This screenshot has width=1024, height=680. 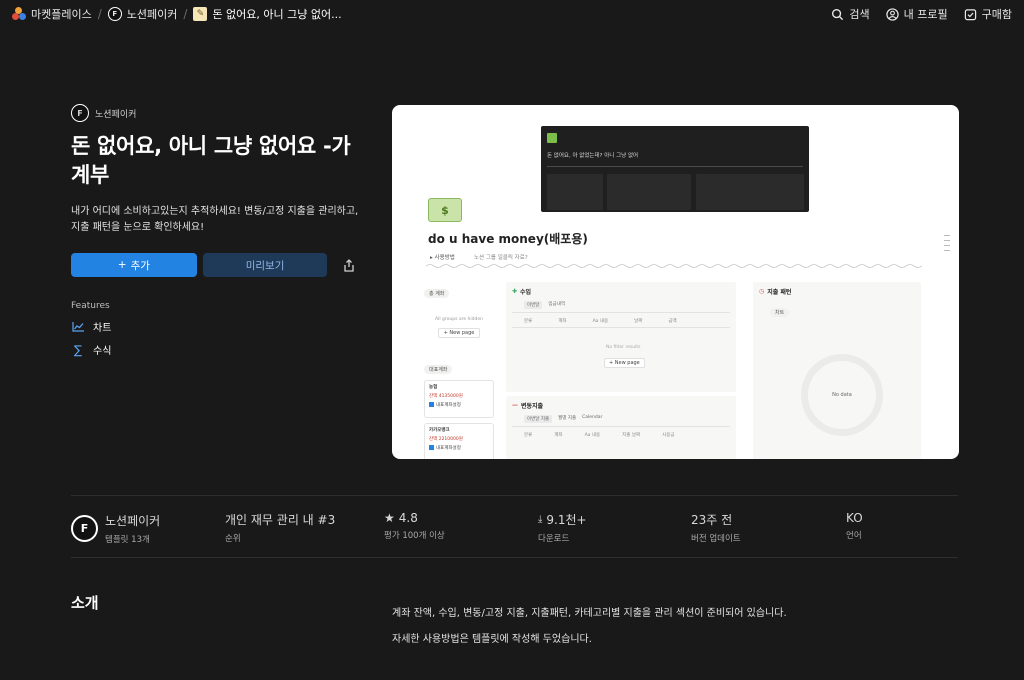 What do you see at coordinates (521, 291) in the screenshot?
I see `preview-income-title: ✚ 수입` at bounding box center [521, 291].